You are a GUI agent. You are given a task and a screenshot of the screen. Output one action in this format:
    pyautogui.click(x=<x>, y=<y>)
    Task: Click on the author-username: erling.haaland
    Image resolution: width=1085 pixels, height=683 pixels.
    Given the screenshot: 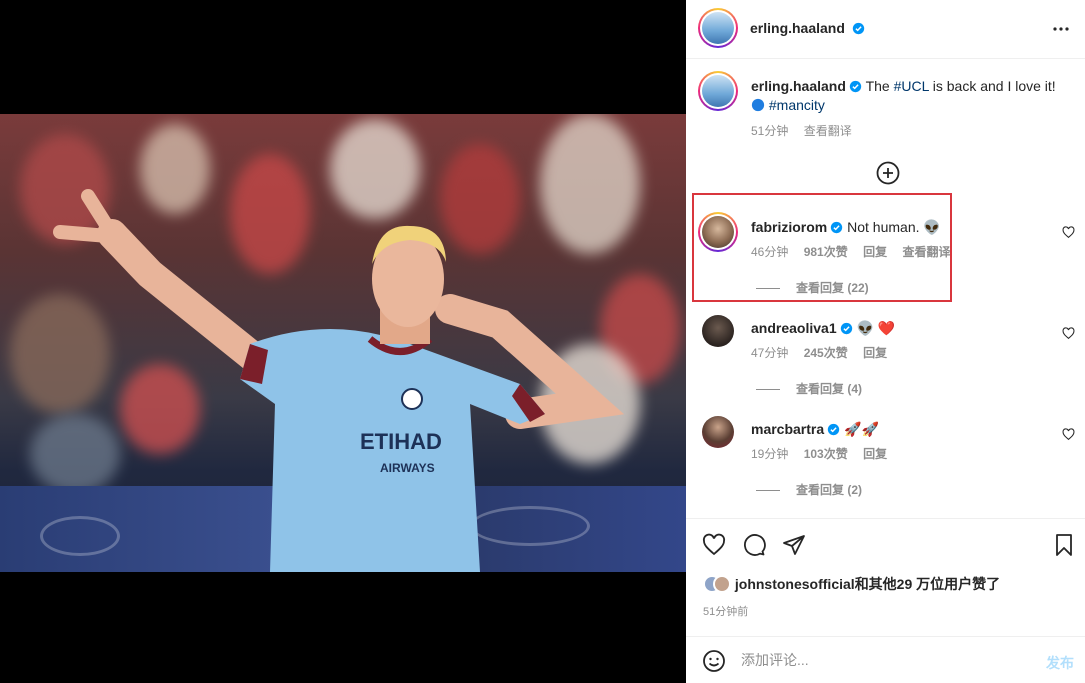 What is the action you would take?
    pyautogui.click(x=797, y=28)
    